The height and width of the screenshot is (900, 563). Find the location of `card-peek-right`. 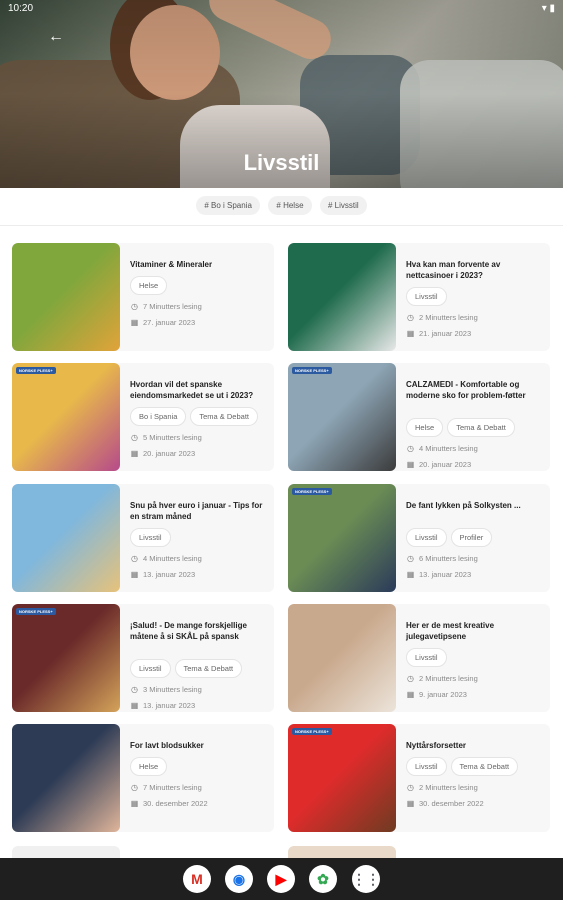

card-peek-right is located at coordinates (342, 852).